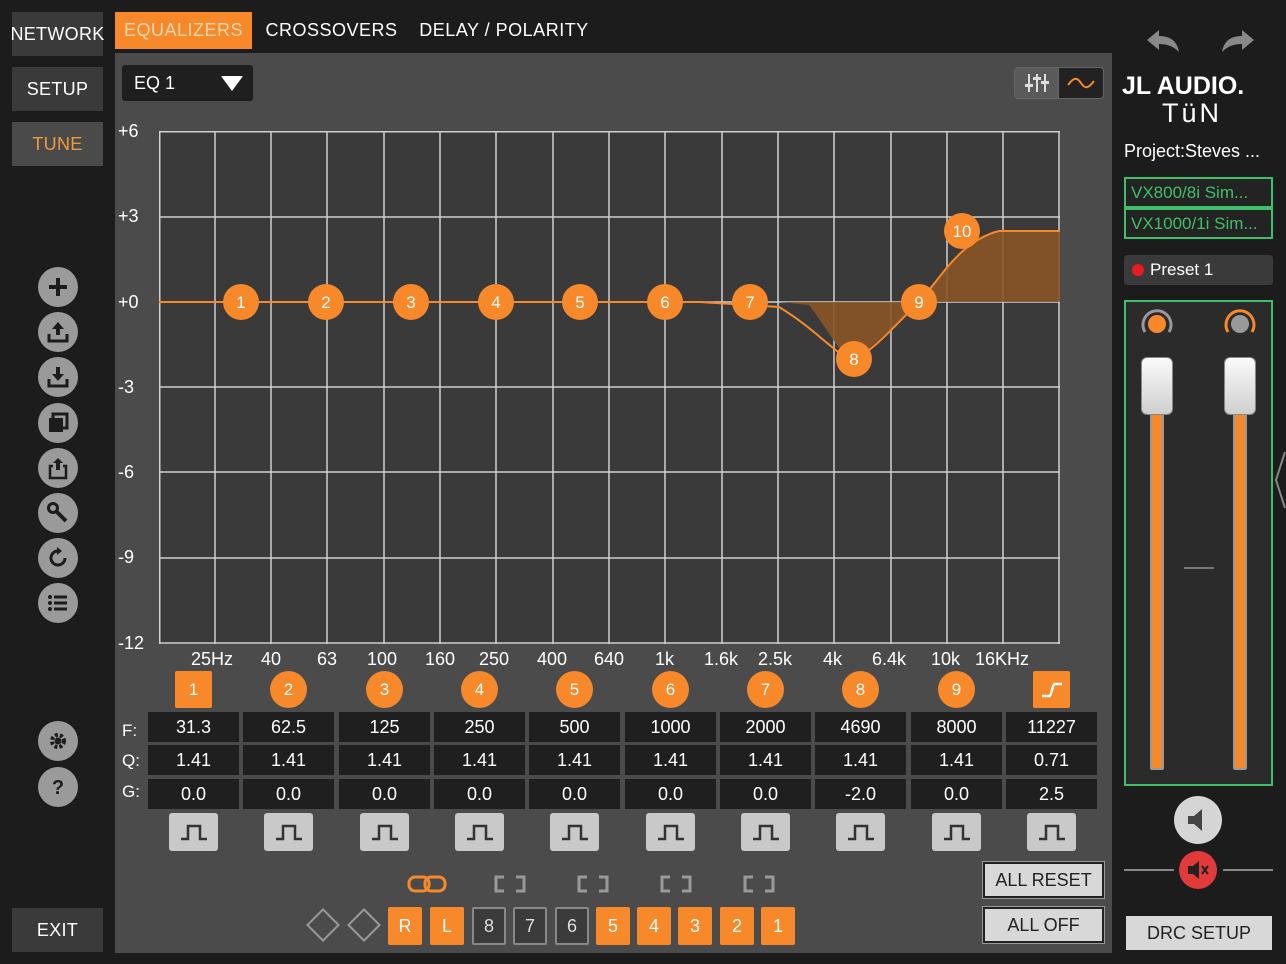 Image resolution: width=1286 pixels, height=964 pixels. I want to click on channel-button: 4, so click(654, 926).